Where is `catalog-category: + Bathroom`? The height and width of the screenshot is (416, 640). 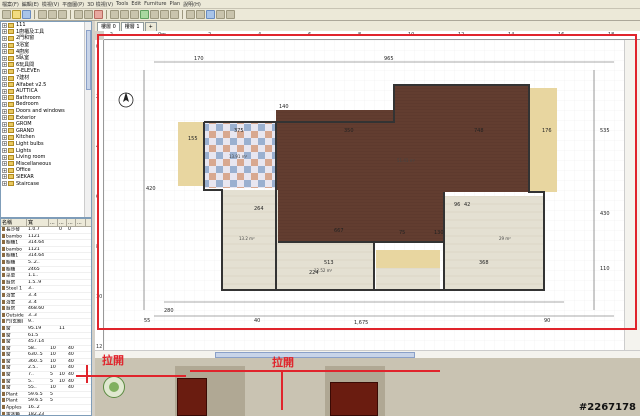
catalog-category: + Bathroom is located at coordinates (46, 98).